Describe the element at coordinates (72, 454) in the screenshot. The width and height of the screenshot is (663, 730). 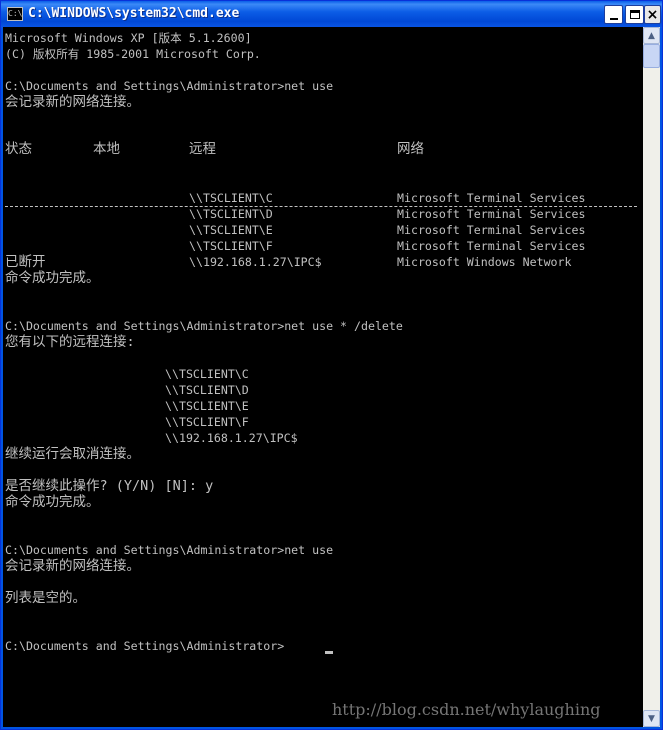
I see `console-line: 继续运行会取消连接。` at that location.